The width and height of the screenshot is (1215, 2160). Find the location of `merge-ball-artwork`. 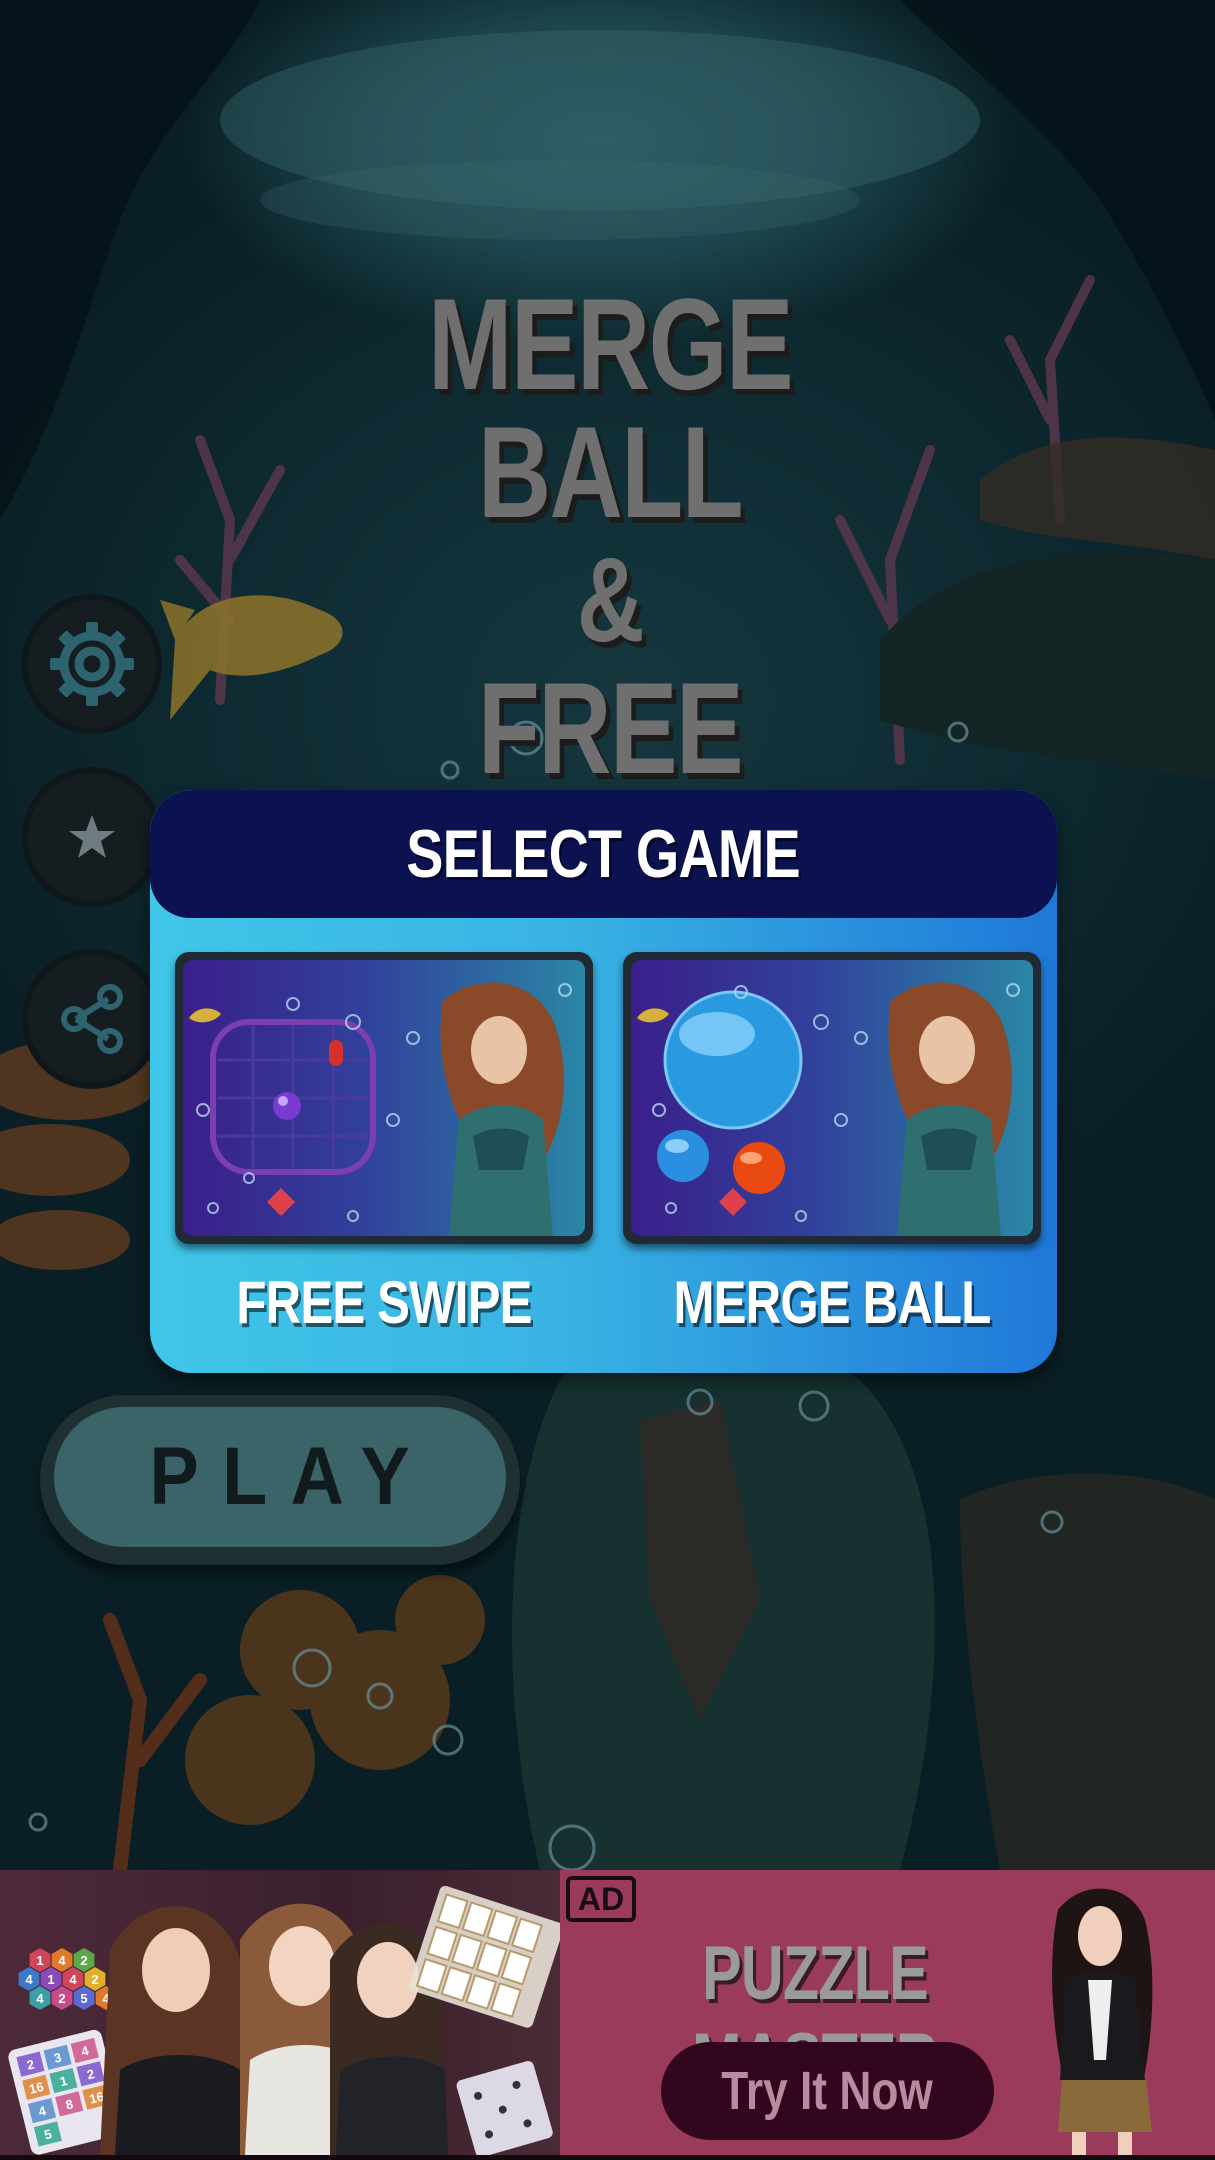

merge-ball-artwork is located at coordinates (828, 1109).